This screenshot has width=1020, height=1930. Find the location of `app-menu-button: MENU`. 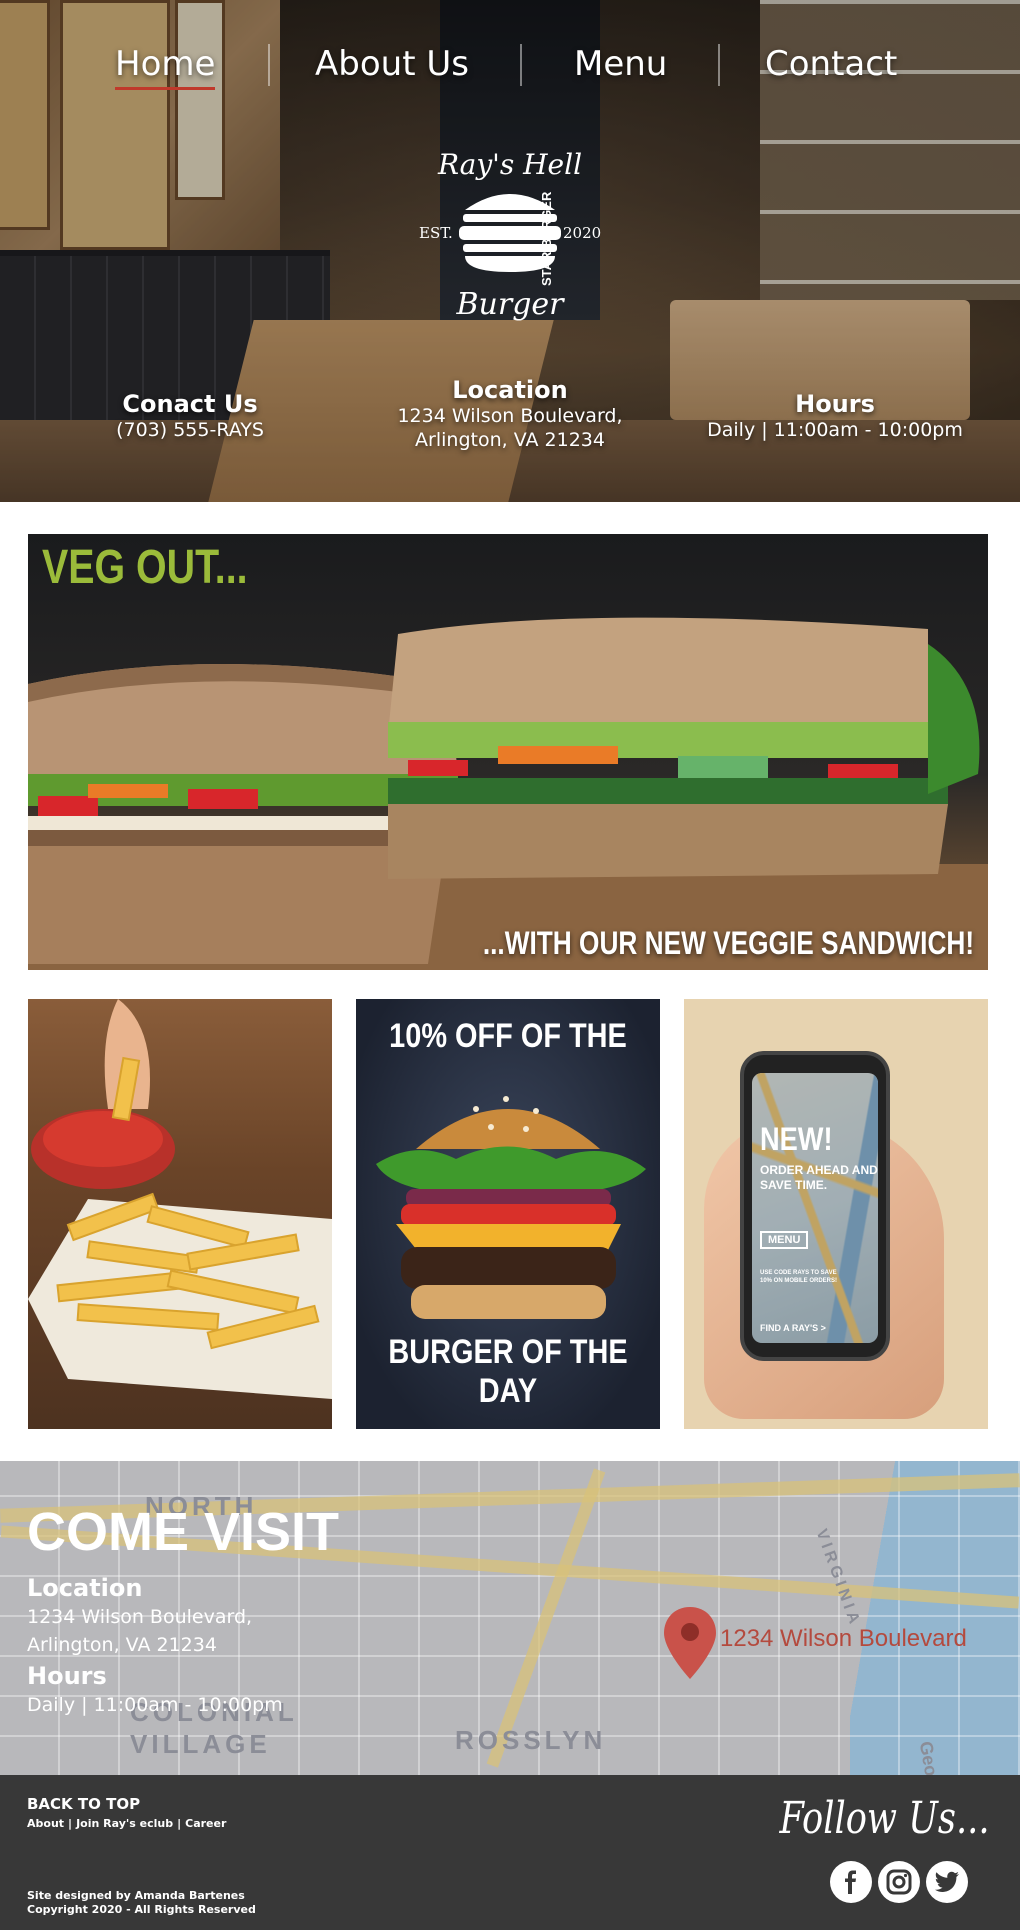

app-menu-button: MENU is located at coordinates (784, 1240).